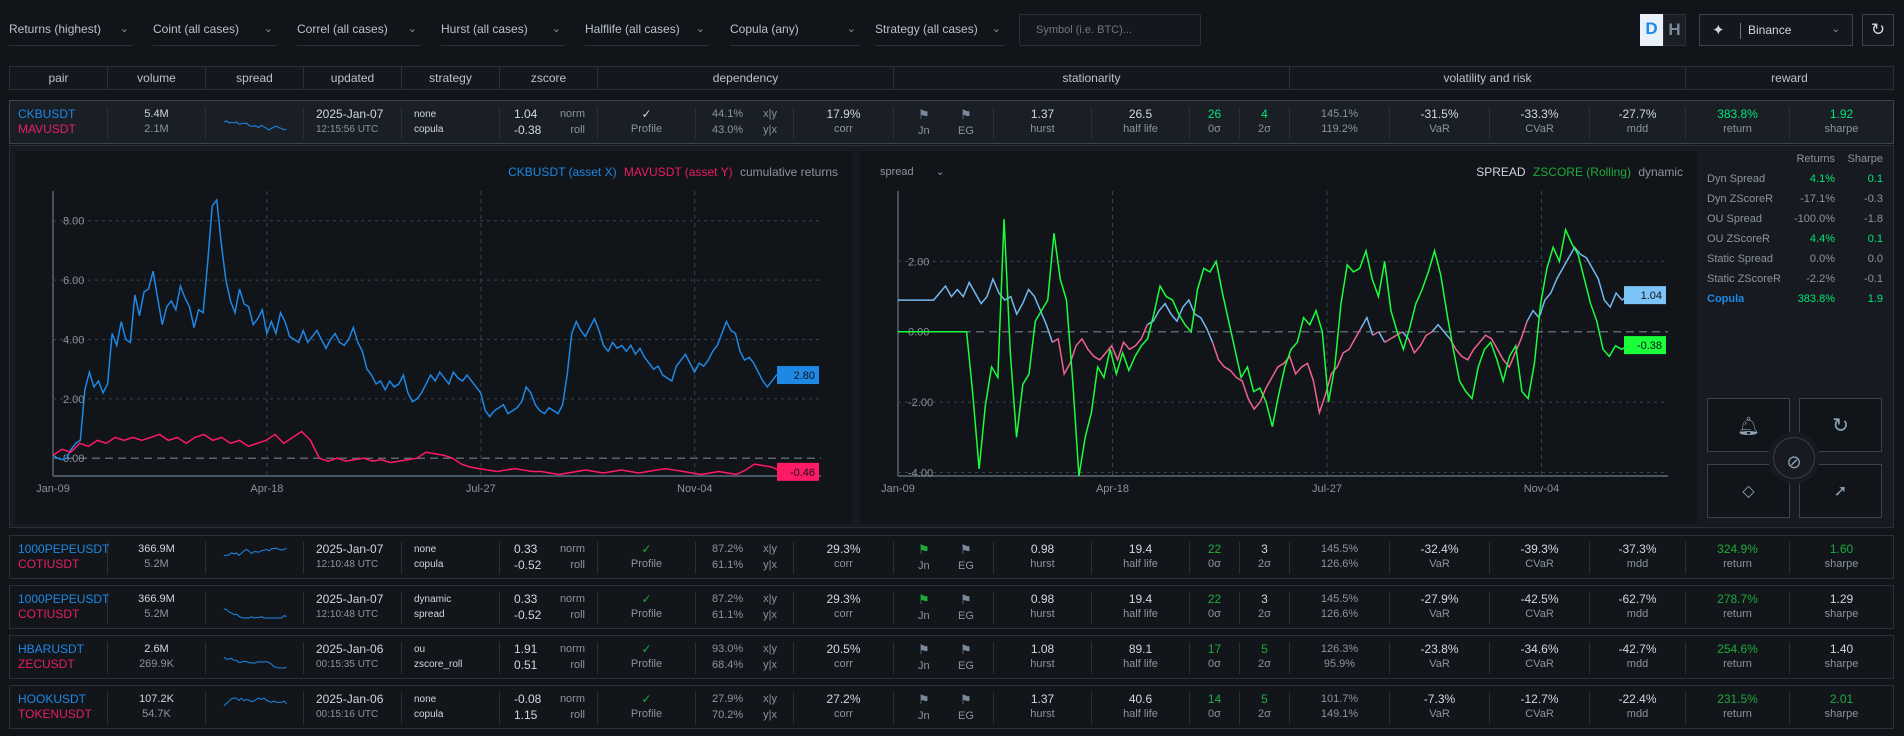 The image size is (1904, 736). I want to click on asset-x: HBARUSDT, so click(58, 649).